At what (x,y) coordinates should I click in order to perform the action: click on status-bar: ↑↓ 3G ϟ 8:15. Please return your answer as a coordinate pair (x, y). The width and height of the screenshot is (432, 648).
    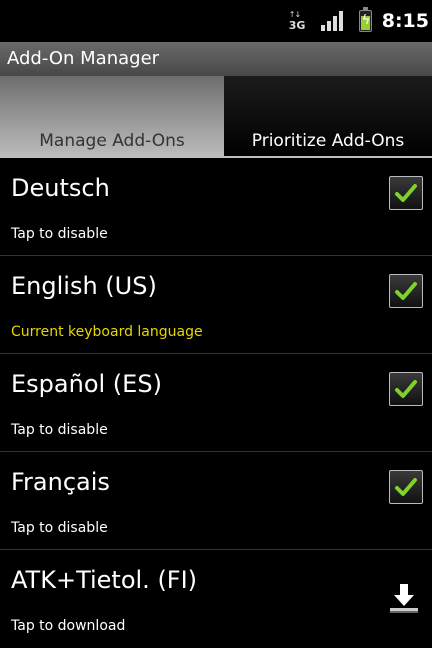
    Looking at the image, I should click on (216, 21).